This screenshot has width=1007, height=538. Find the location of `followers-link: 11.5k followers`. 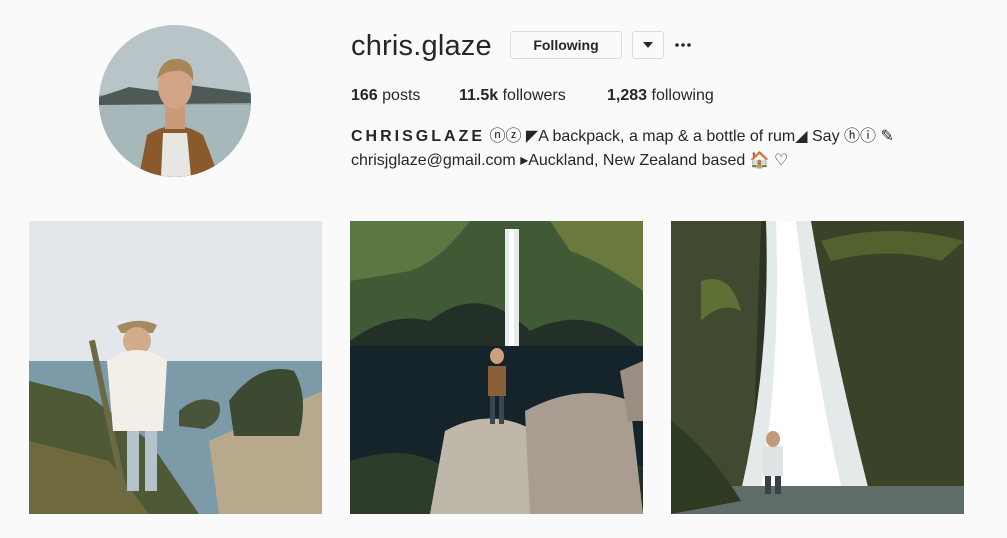

followers-link: 11.5k followers is located at coordinates (512, 96).